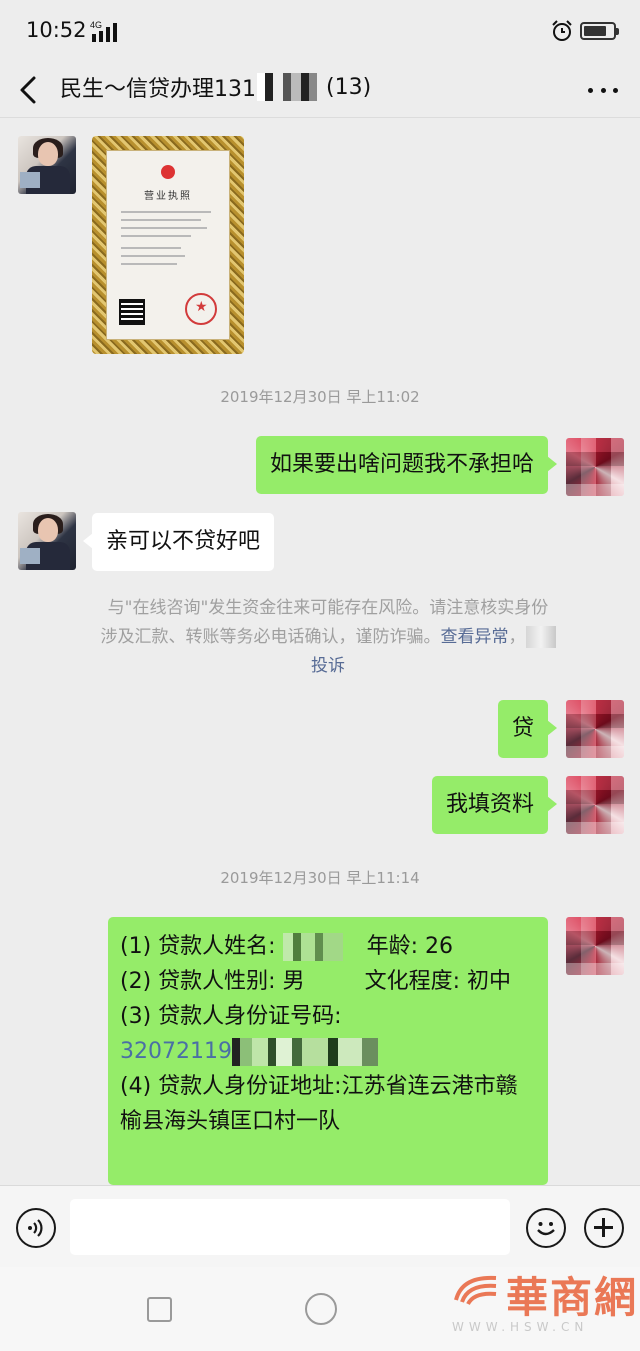 This screenshot has width=640, height=1351. I want to click on form-row-address: (4) 贷款人身份证地址:江苏省连云港市赣榆县海头镇匡口村一队, so click(319, 1104).